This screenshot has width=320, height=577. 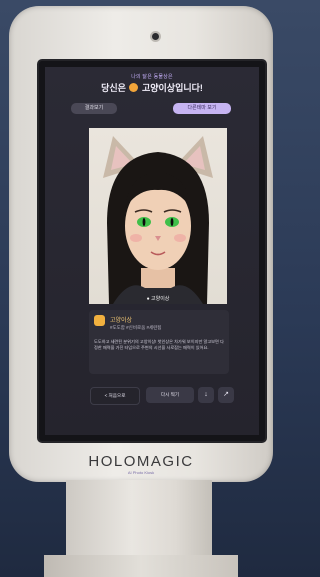 What do you see at coordinates (115, 396) in the screenshot?
I see `back-to-start-button: < 처음으로` at bounding box center [115, 396].